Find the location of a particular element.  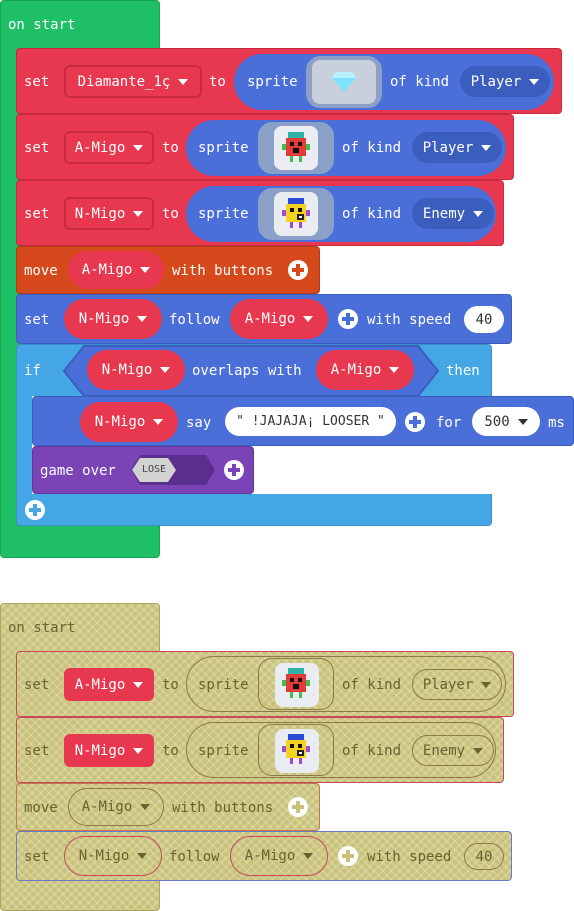

move-with-buttons-block-disabled is located at coordinates (168, 807).